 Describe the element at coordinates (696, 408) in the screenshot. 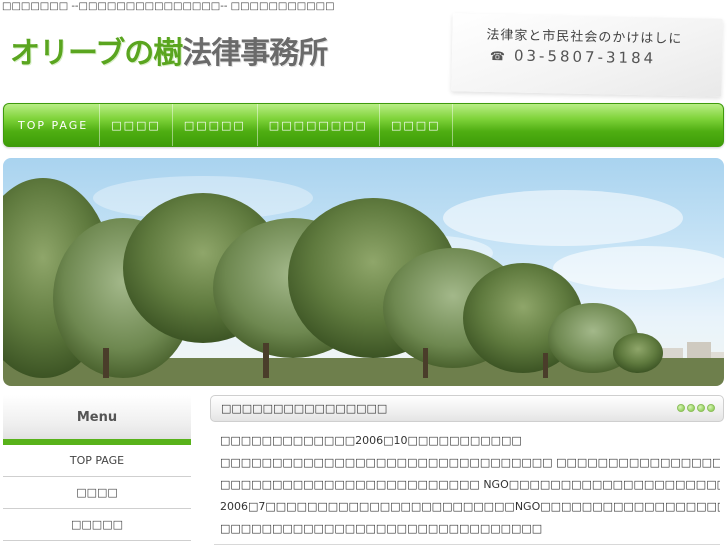

I see `decorative-dots` at that location.